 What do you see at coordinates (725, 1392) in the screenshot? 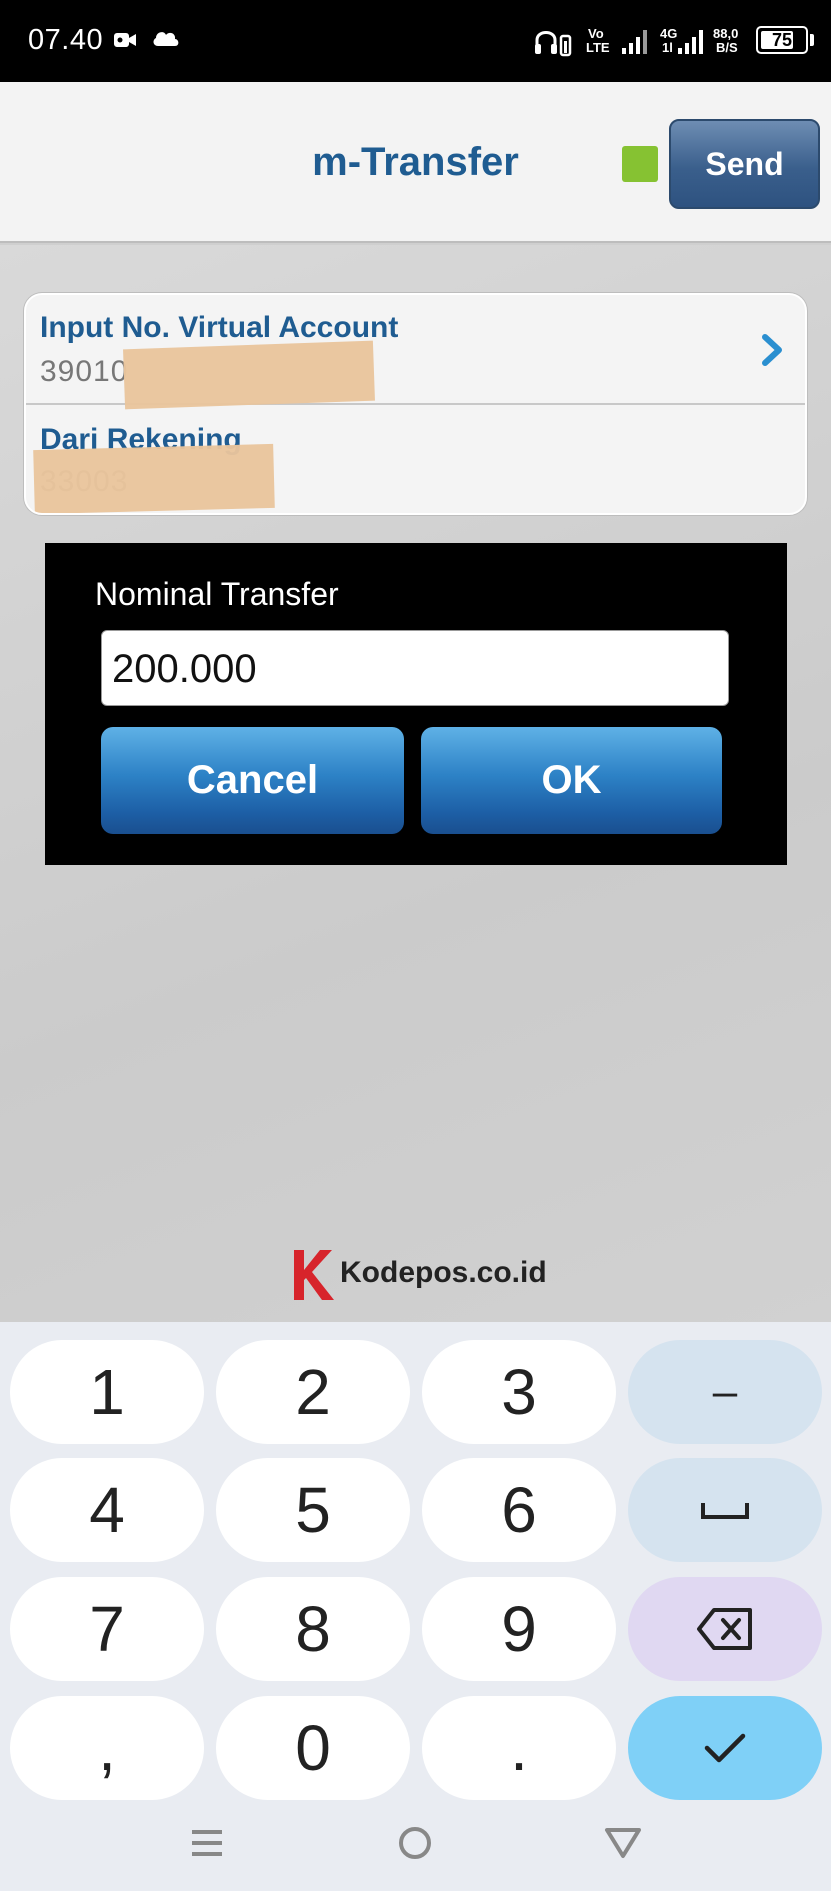
I see `key-minus: –` at bounding box center [725, 1392].